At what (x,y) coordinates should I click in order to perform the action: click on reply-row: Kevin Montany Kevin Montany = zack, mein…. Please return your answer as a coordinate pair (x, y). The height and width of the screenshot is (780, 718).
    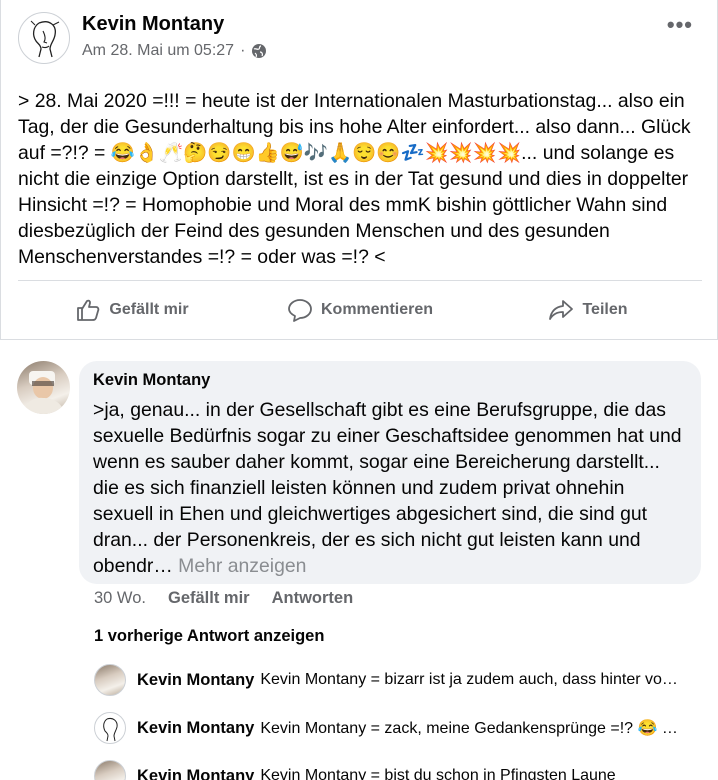
    Looking at the image, I should click on (399, 728).